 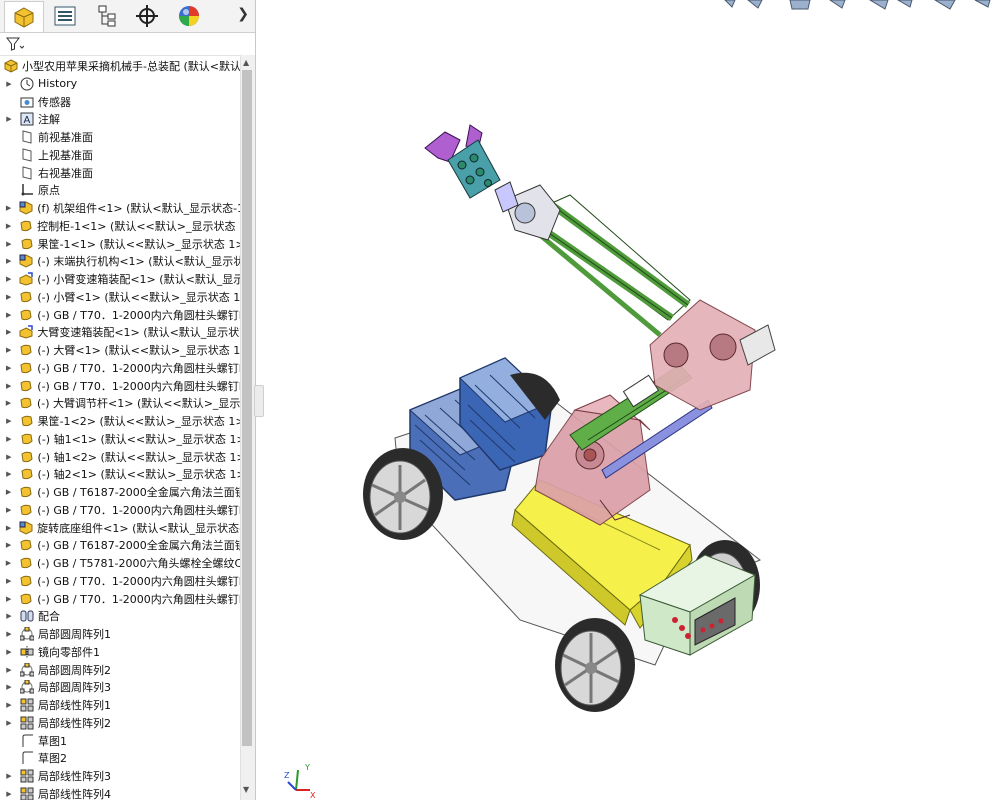 What do you see at coordinates (120, 403) in the screenshot?
I see `tree-item: ▶ (-) 大臂调节杆<1> (默认<<默认>_显示状态` at bounding box center [120, 403].